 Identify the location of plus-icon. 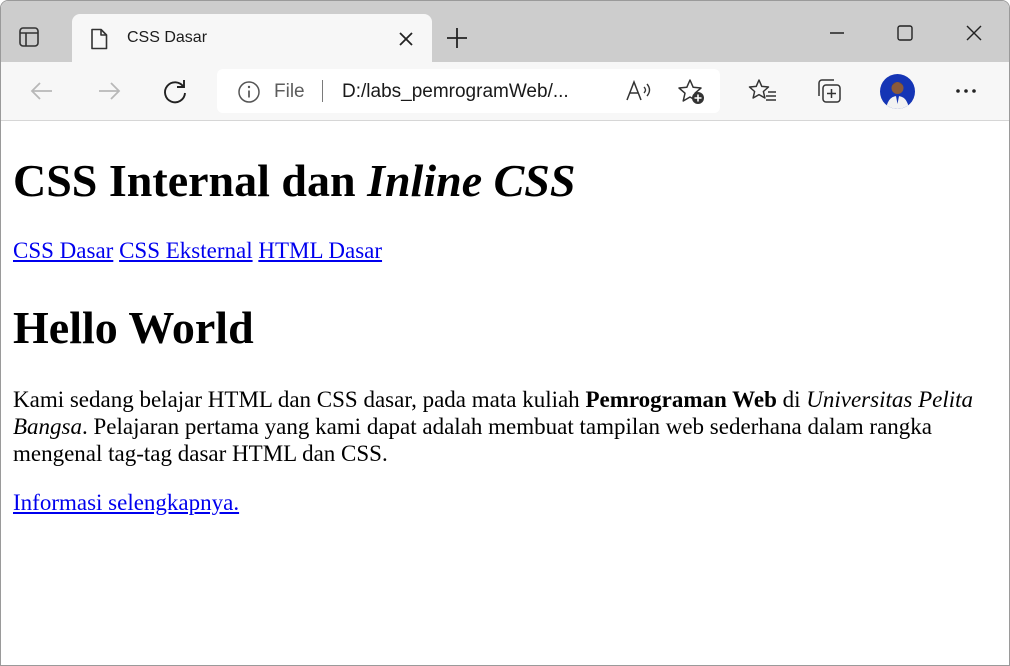
(457, 40).